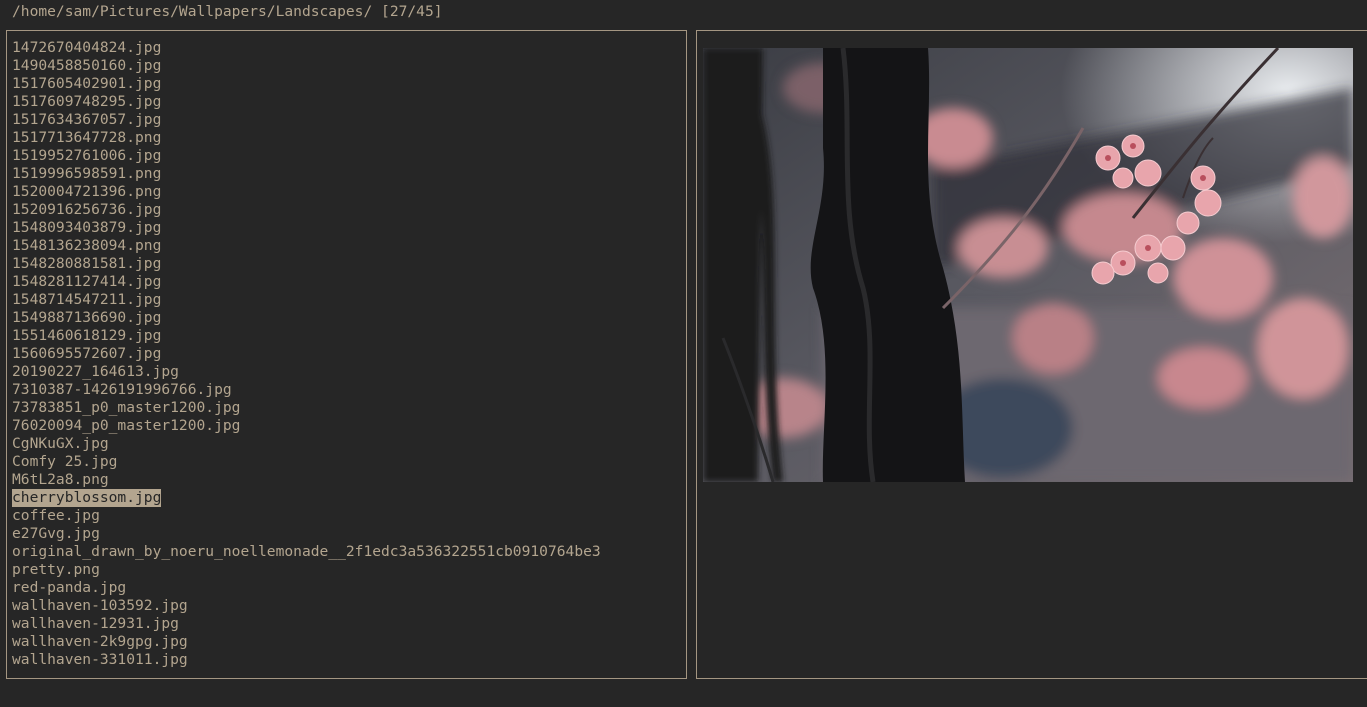 This screenshot has width=1367, height=707. Describe the element at coordinates (306, 570) in the screenshot. I see `file-item: pretty.png` at that location.